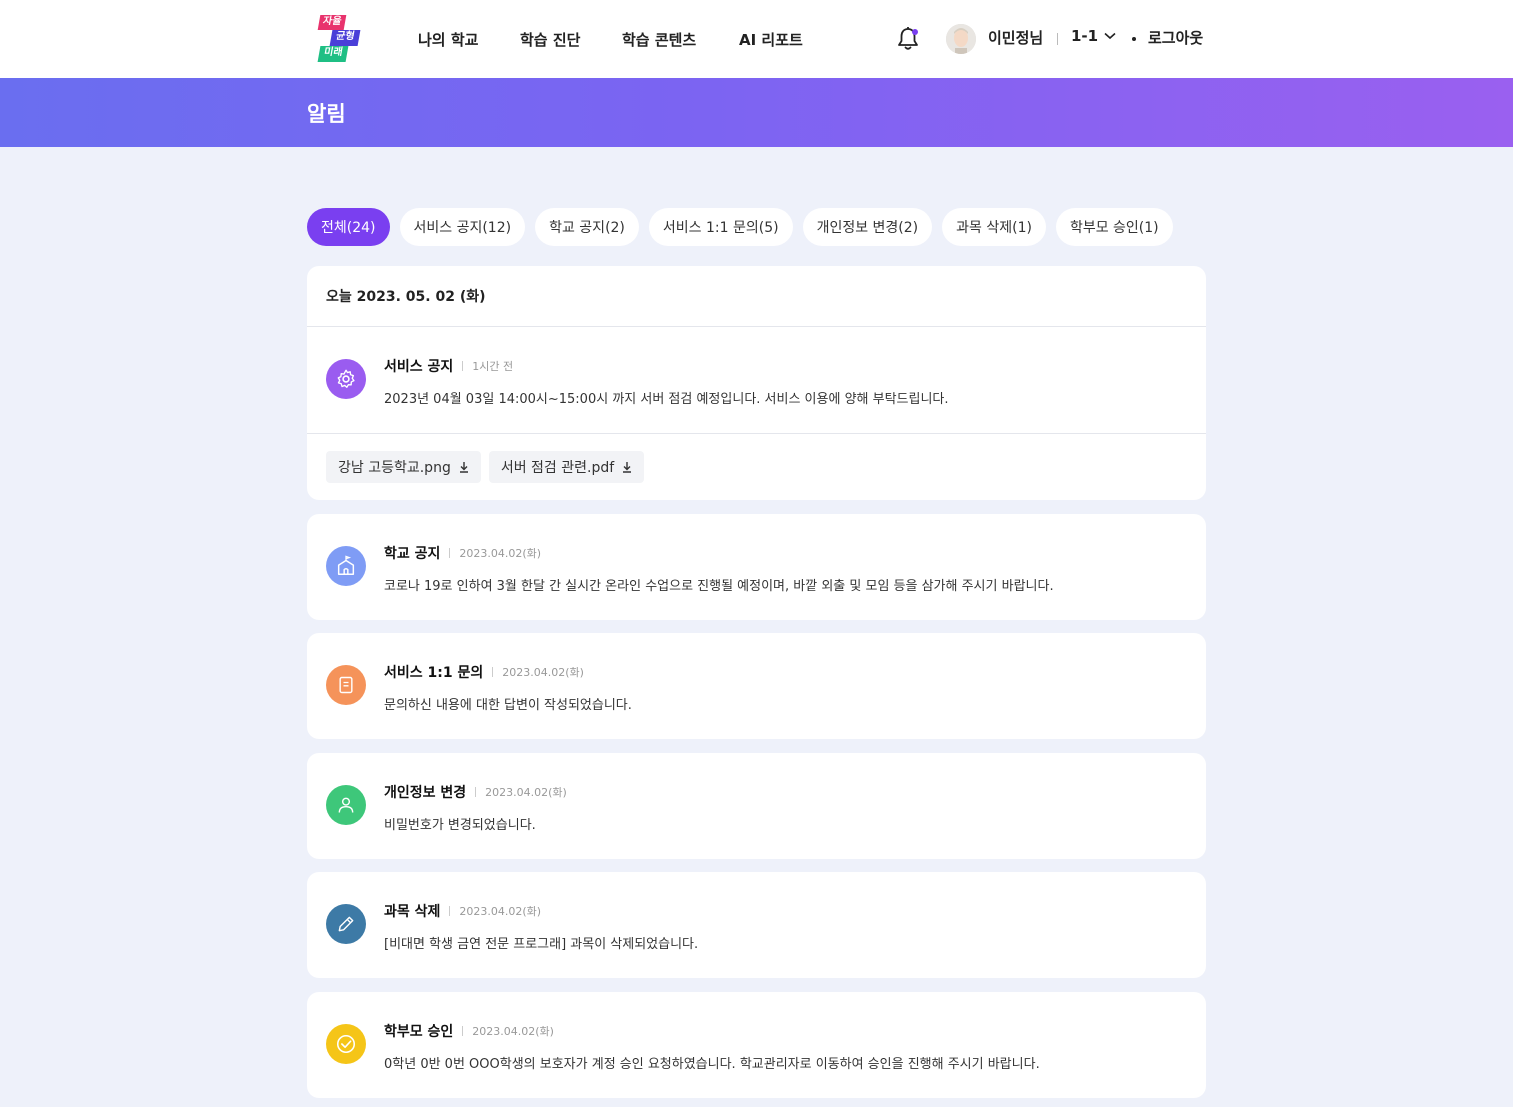 Image resolution: width=1513 pixels, height=1107 pixels. I want to click on notice-heading: 개인정보 변경 2023.04.02(화), so click(475, 792).